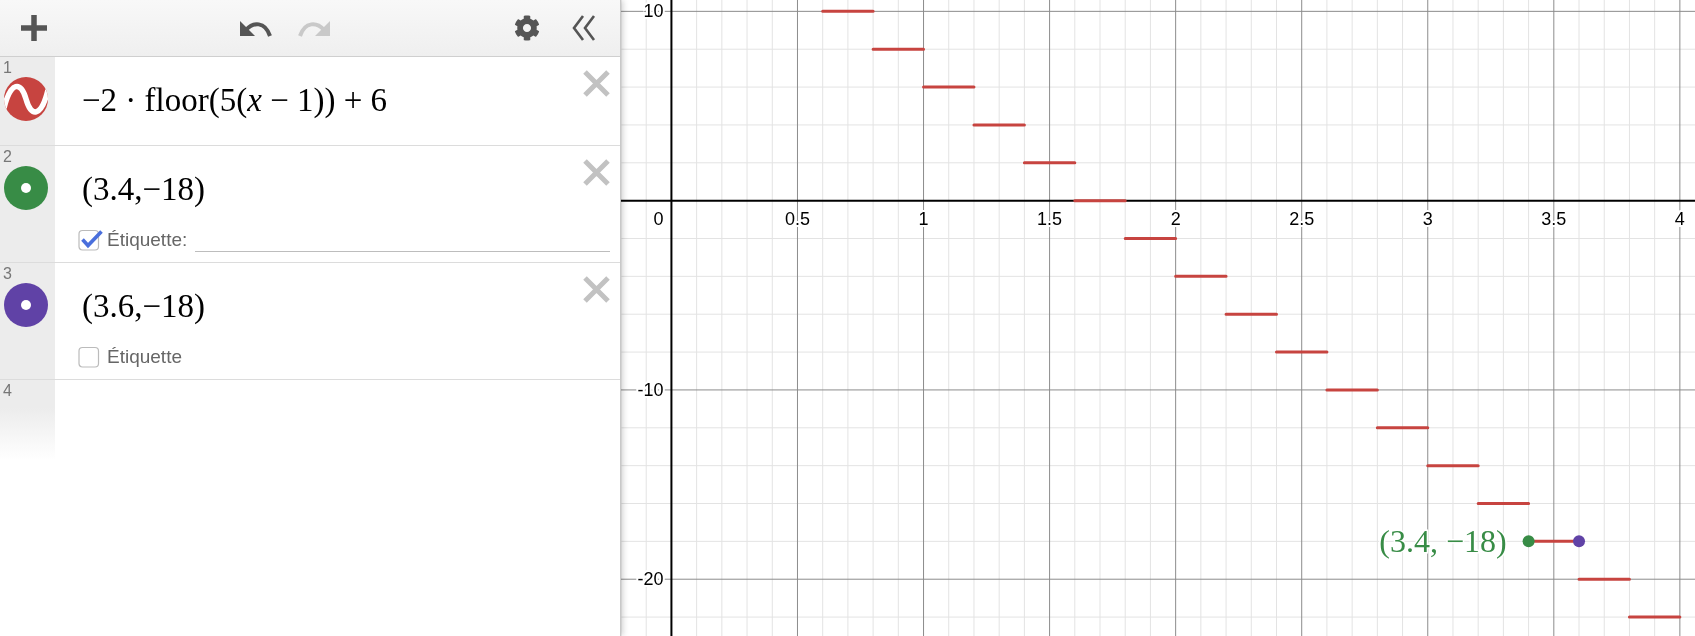 Image resolution: width=1695 pixels, height=636 pixels. What do you see at coordinates (144, 306) in the screenshot?
I see `math-expression: (3.6,−18)` at bounding box center [144, 306].